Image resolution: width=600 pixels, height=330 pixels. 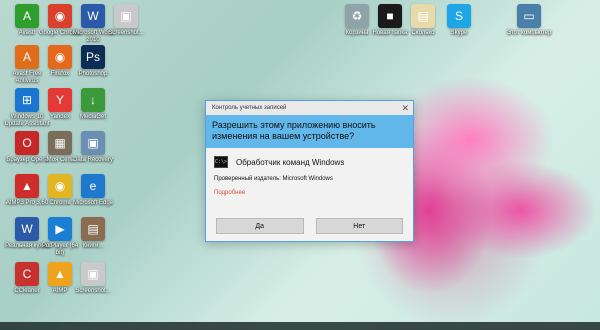 What do you see at coordinates (290, 162) in the screenshot?
I see `program-name: Обработчик команд Windows` at bounding box center [290, 162].